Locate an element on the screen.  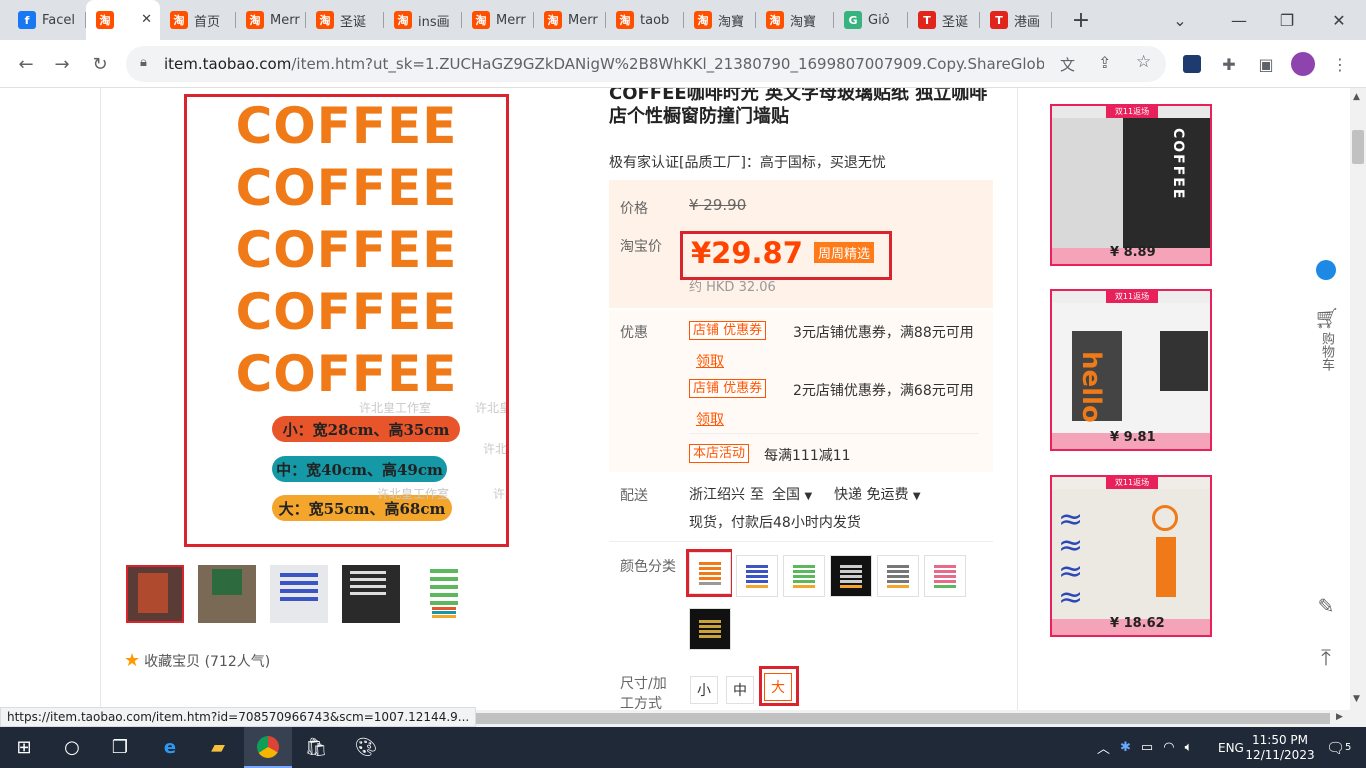
ship-region-dropdown: 全国 ▼ is located at coordinates (792, 494).